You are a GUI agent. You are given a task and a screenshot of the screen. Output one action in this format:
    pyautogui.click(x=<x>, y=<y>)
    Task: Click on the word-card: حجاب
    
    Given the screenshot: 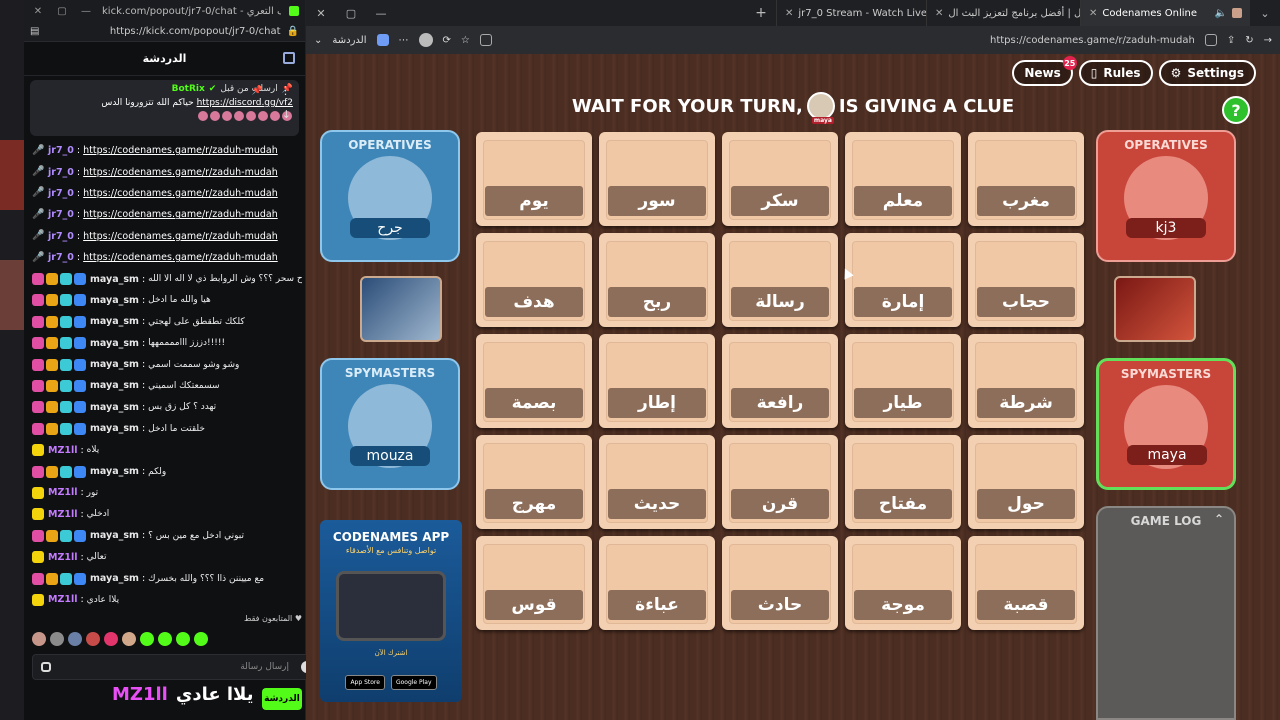 What is the action you would take?
    pyautogui.click(x=1026, y=280)
    